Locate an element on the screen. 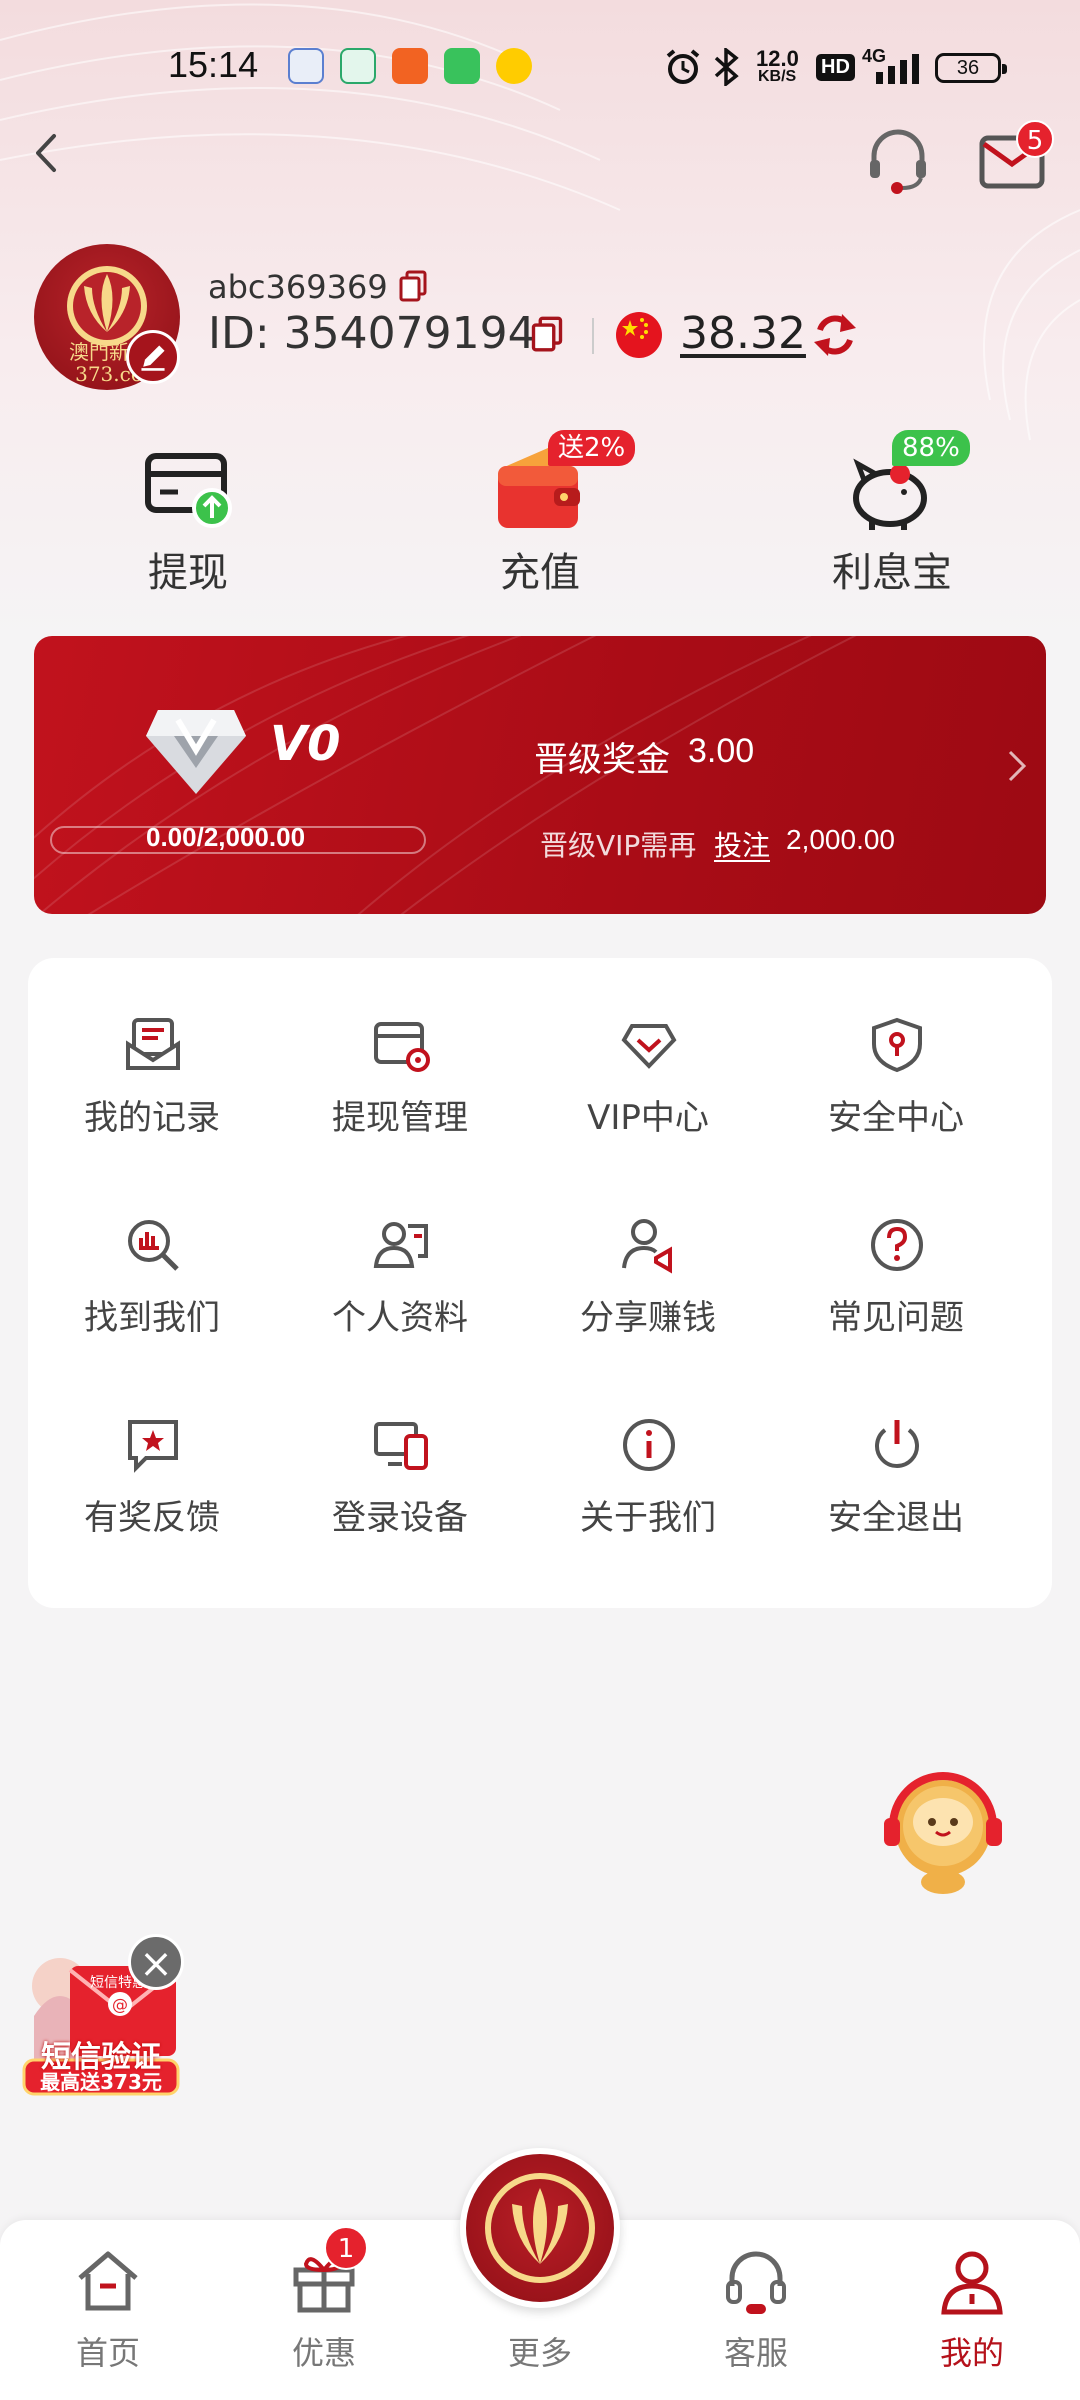 Image resolution: width=1080 pixels, height=2400 pixels. nav-label: 客服 is located at coordinates (755, 2353).